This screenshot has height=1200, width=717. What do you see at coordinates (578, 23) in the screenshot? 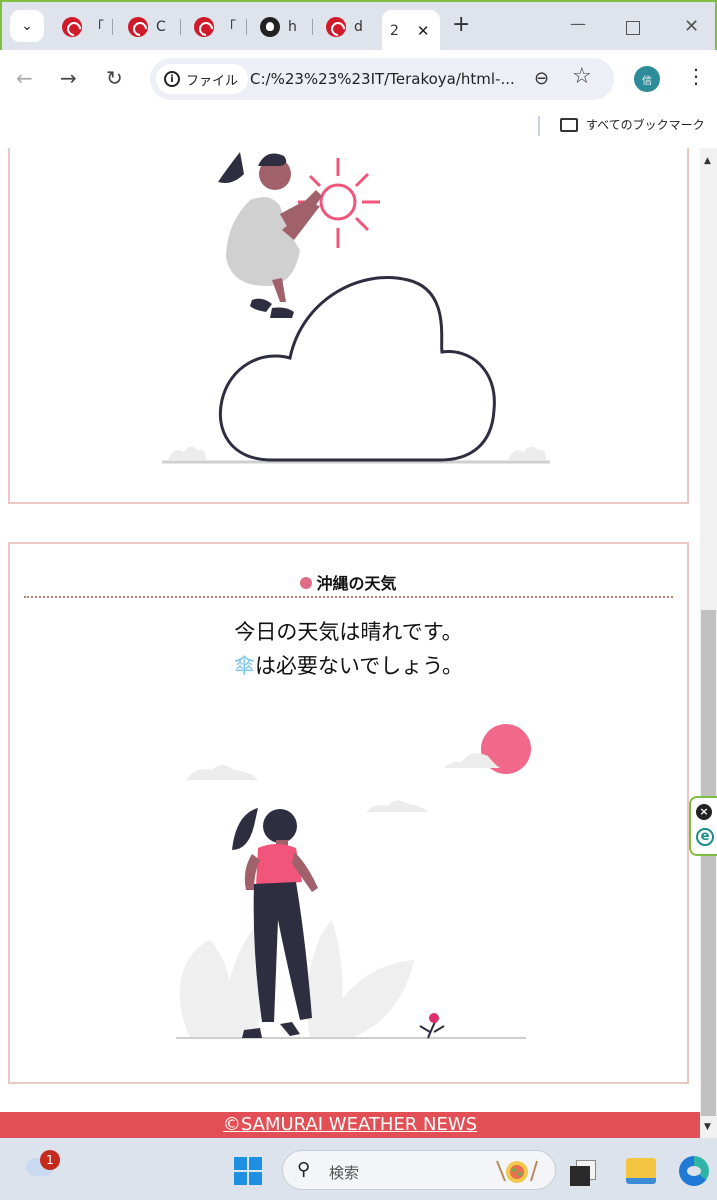
I see `minimize-icon: —` at bounding box center [578, 23].